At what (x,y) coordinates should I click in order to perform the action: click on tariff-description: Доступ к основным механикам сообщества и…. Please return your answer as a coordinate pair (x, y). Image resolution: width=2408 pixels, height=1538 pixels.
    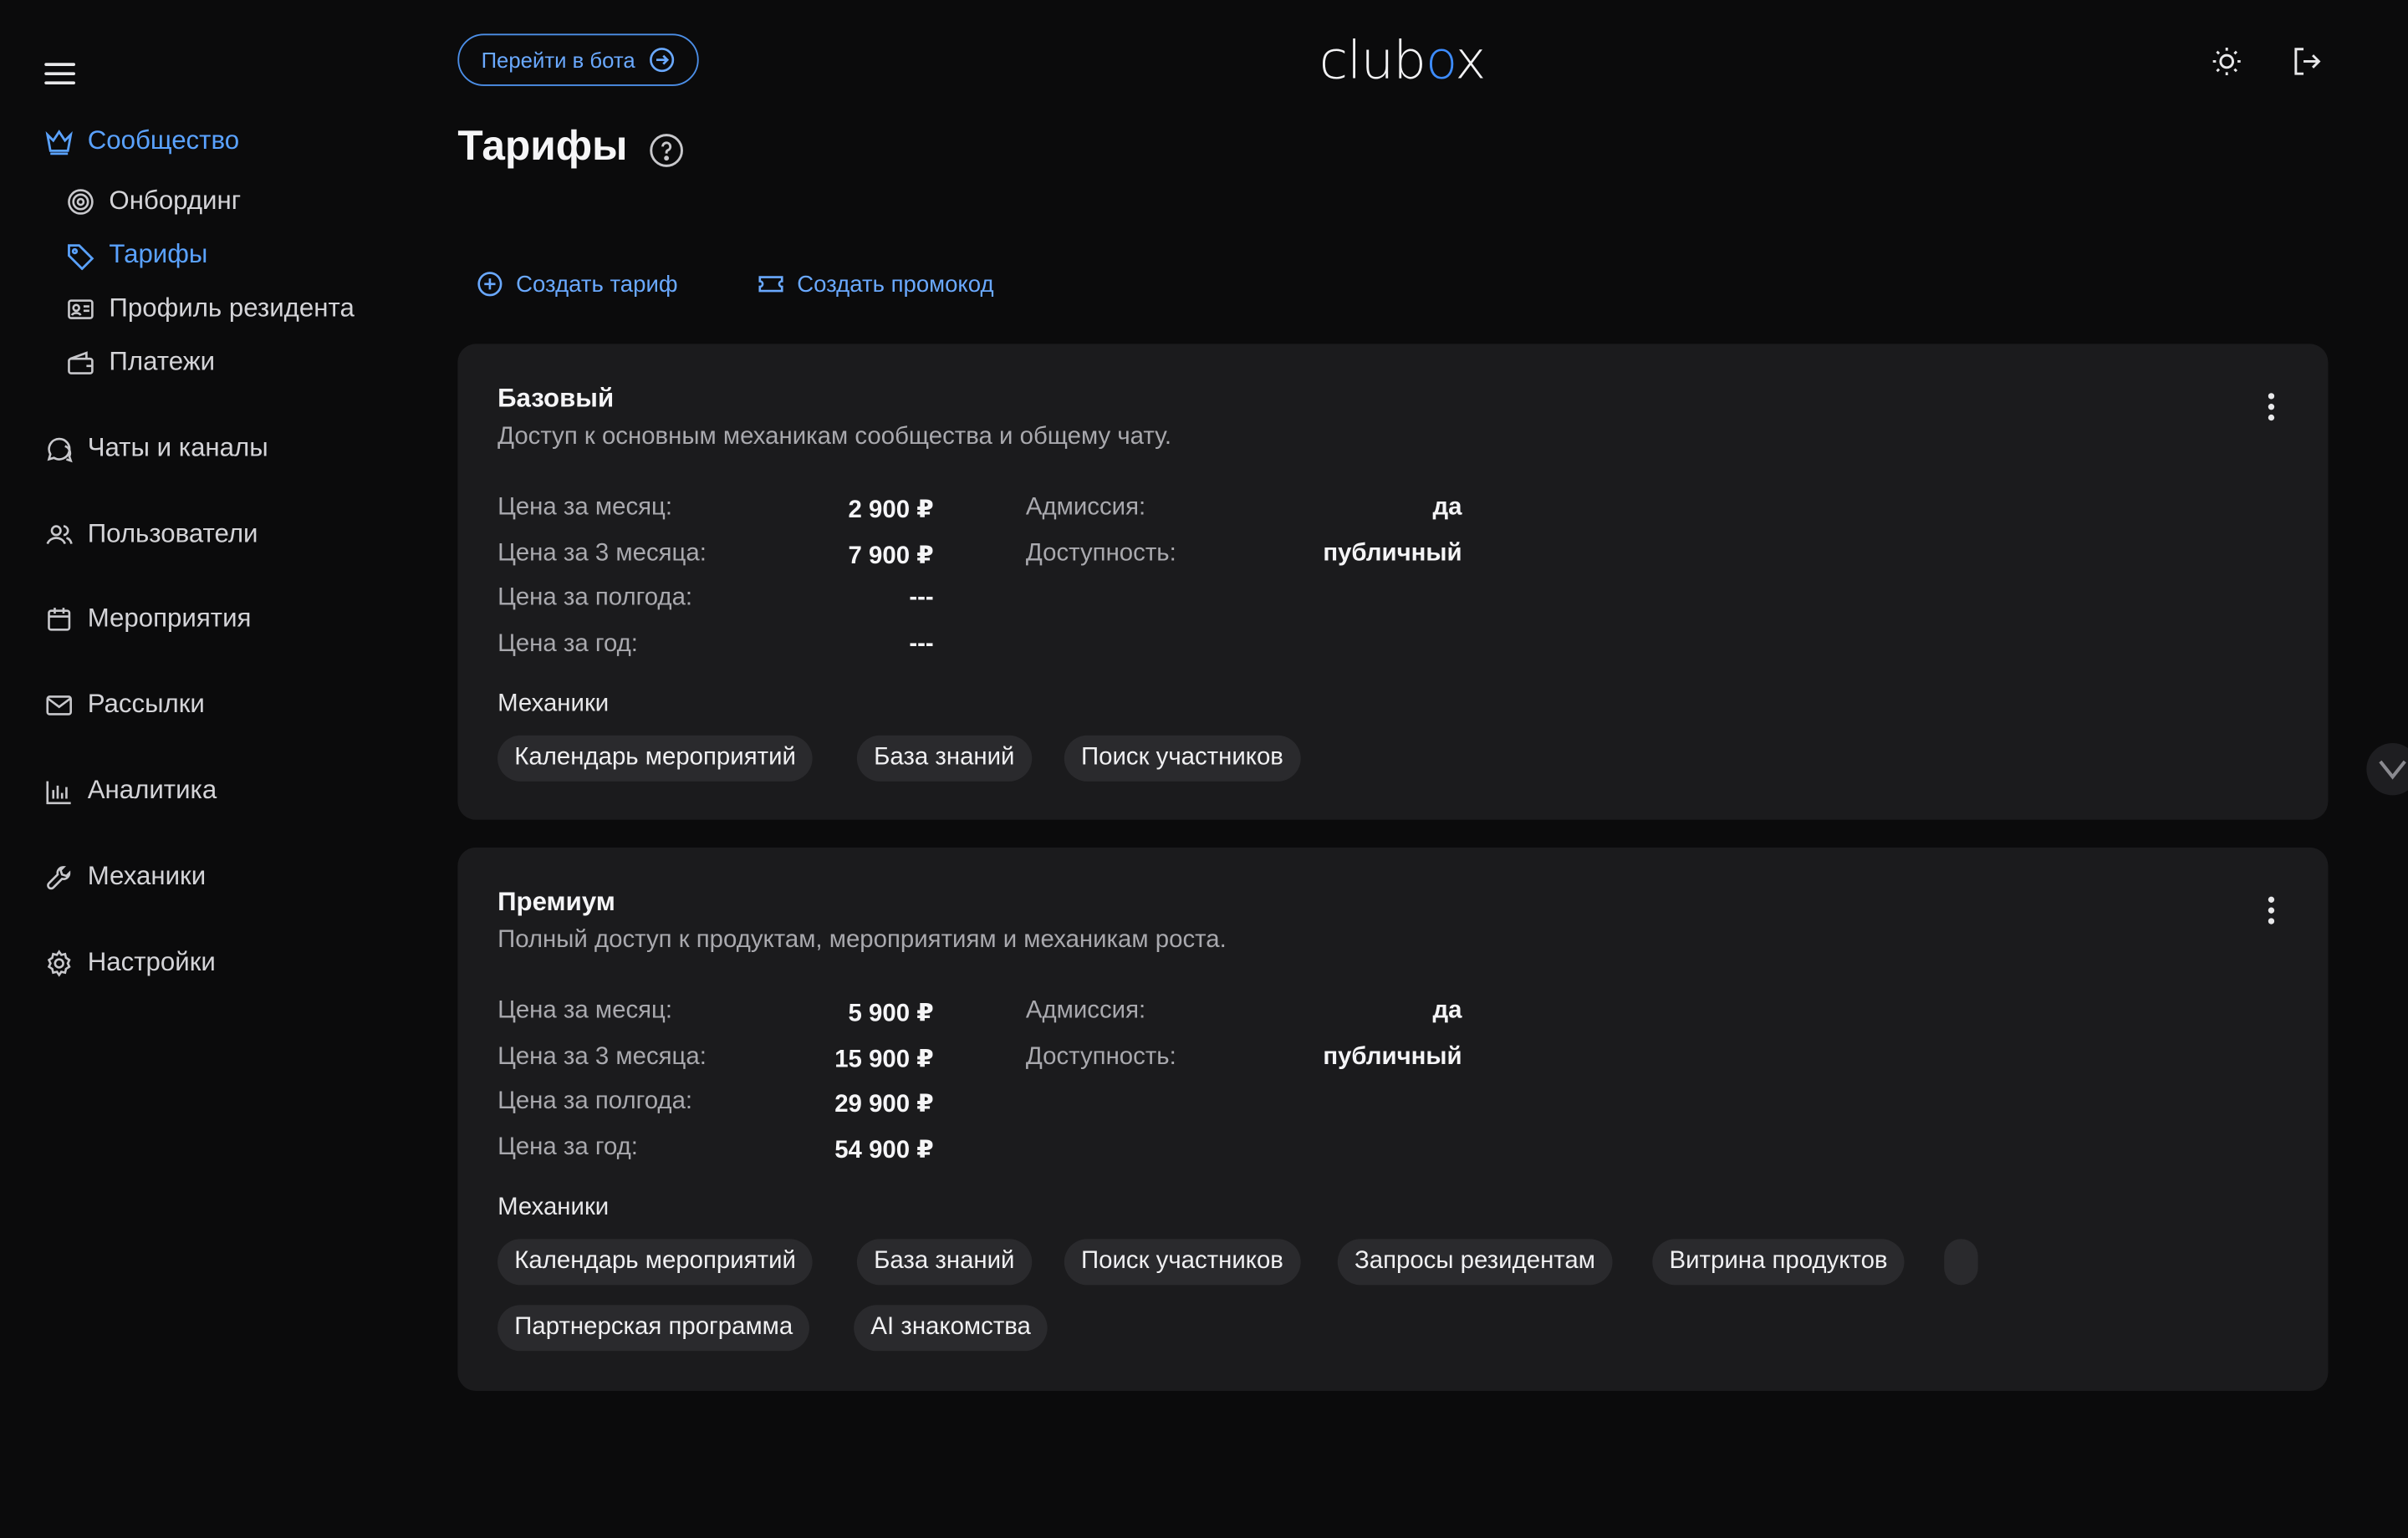
    Looking at the image, I should click on (835, 437).